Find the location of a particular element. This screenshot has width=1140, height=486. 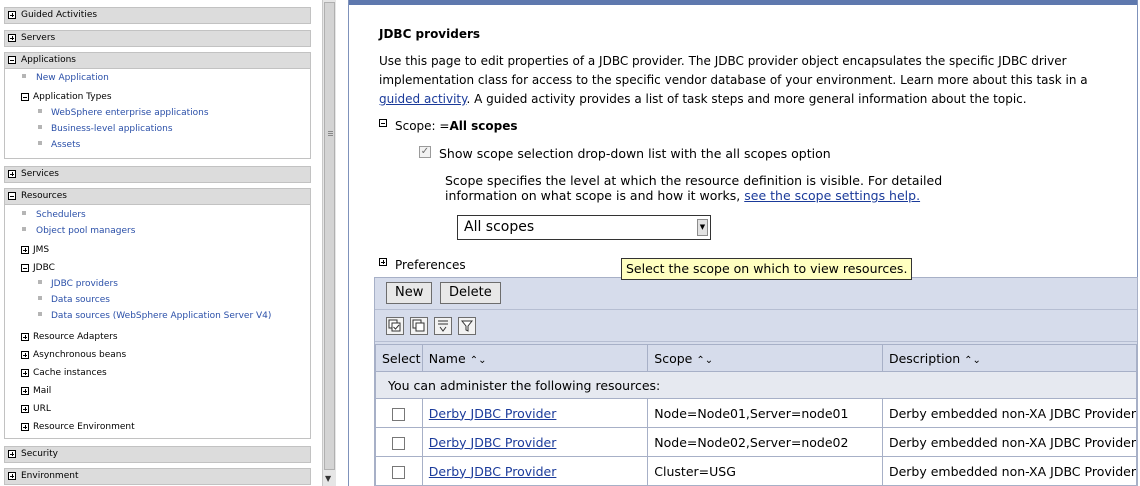

show-filter-icon is located at coordinates (443, 326).